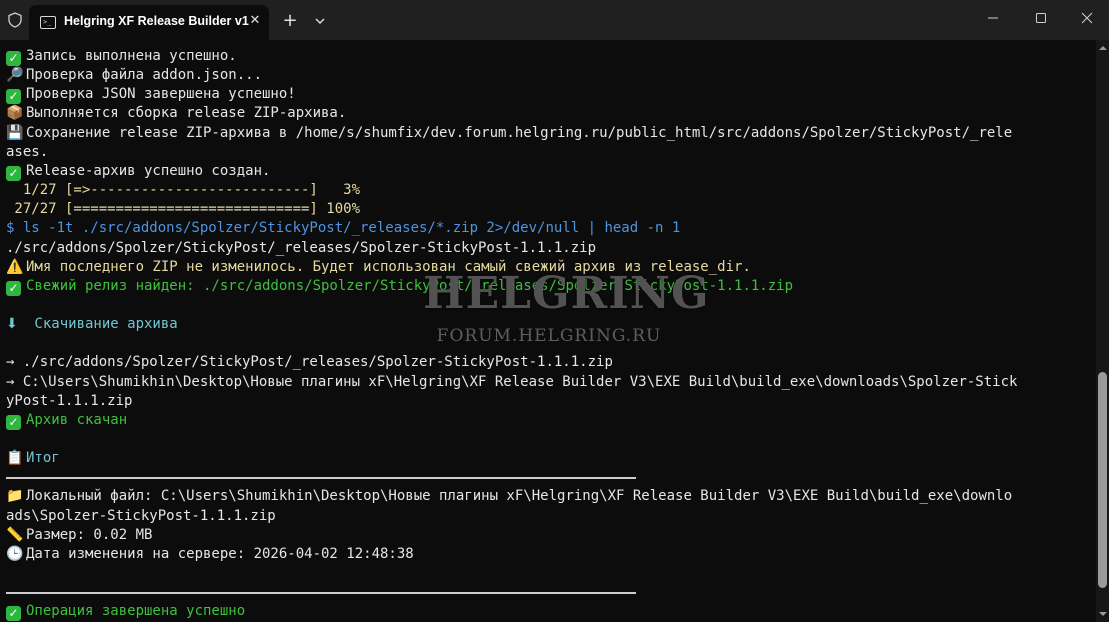  I want to click on terminal-line-text: Скачивание архива, so click(102, 324).